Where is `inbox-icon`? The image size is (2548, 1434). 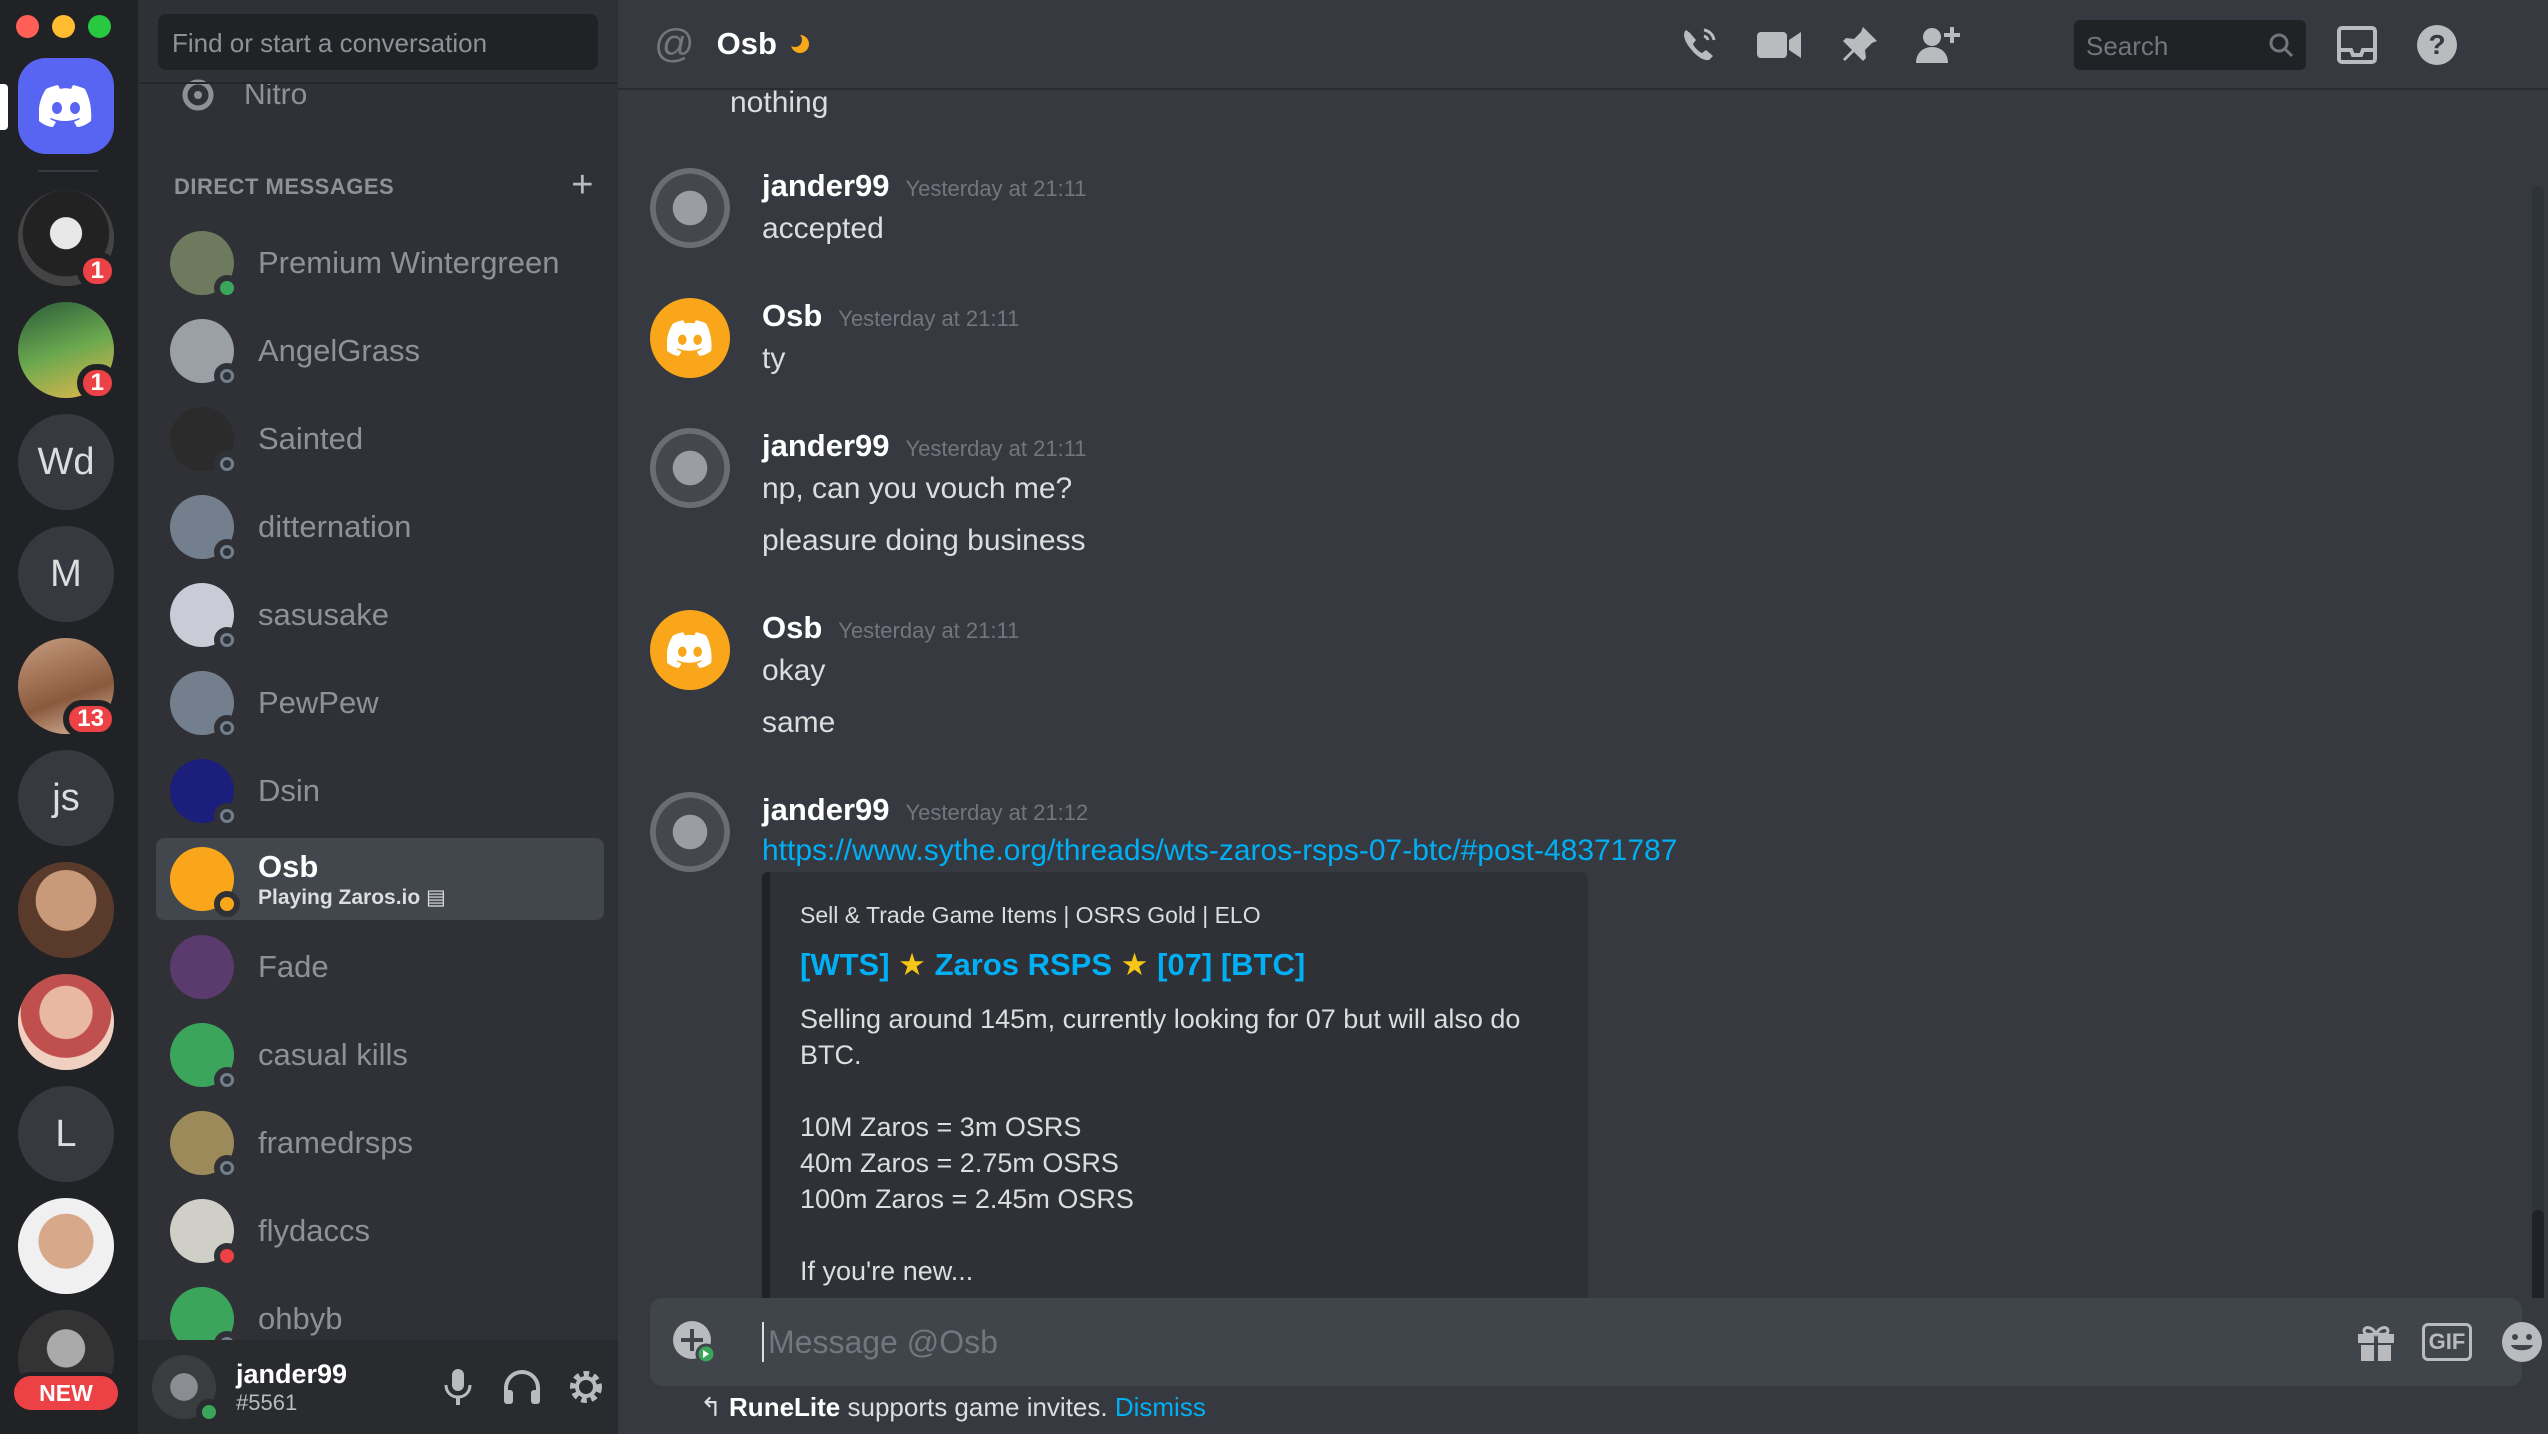
inbox-icon is located at coordinates (2357, 45).